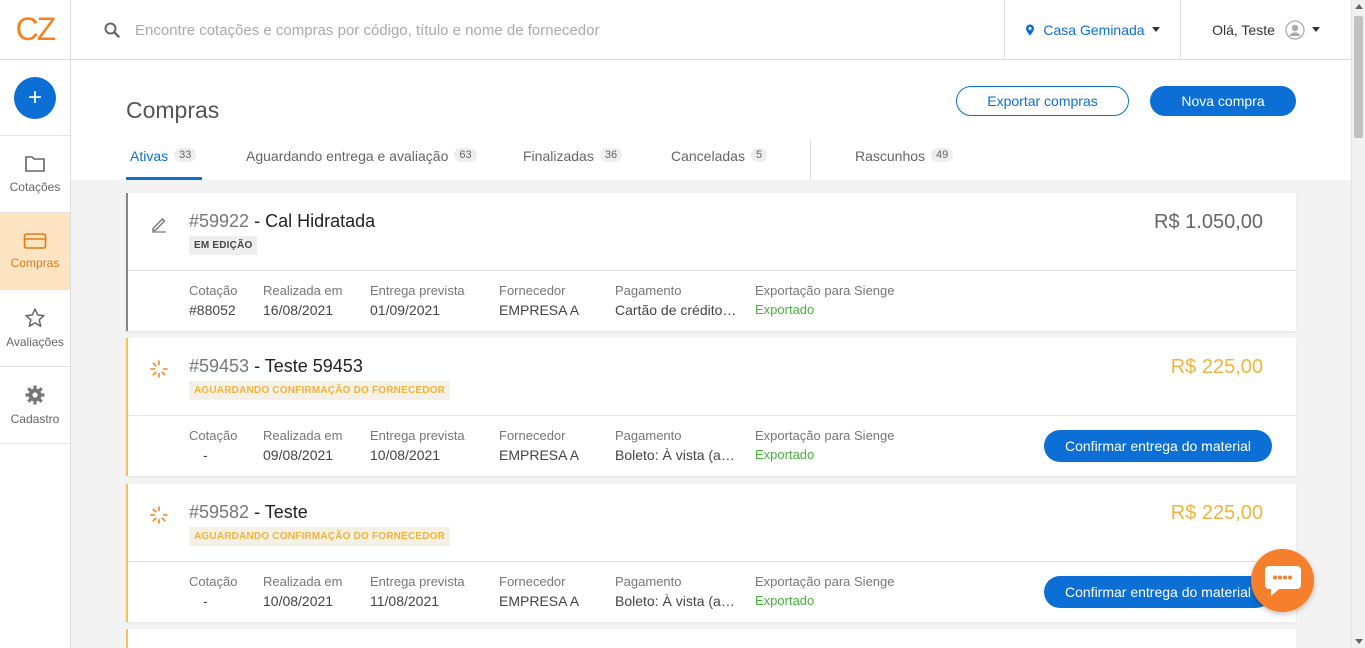 This screenshot has width=1365, height=648. I want to click on tab-divider, so click(810, 160).